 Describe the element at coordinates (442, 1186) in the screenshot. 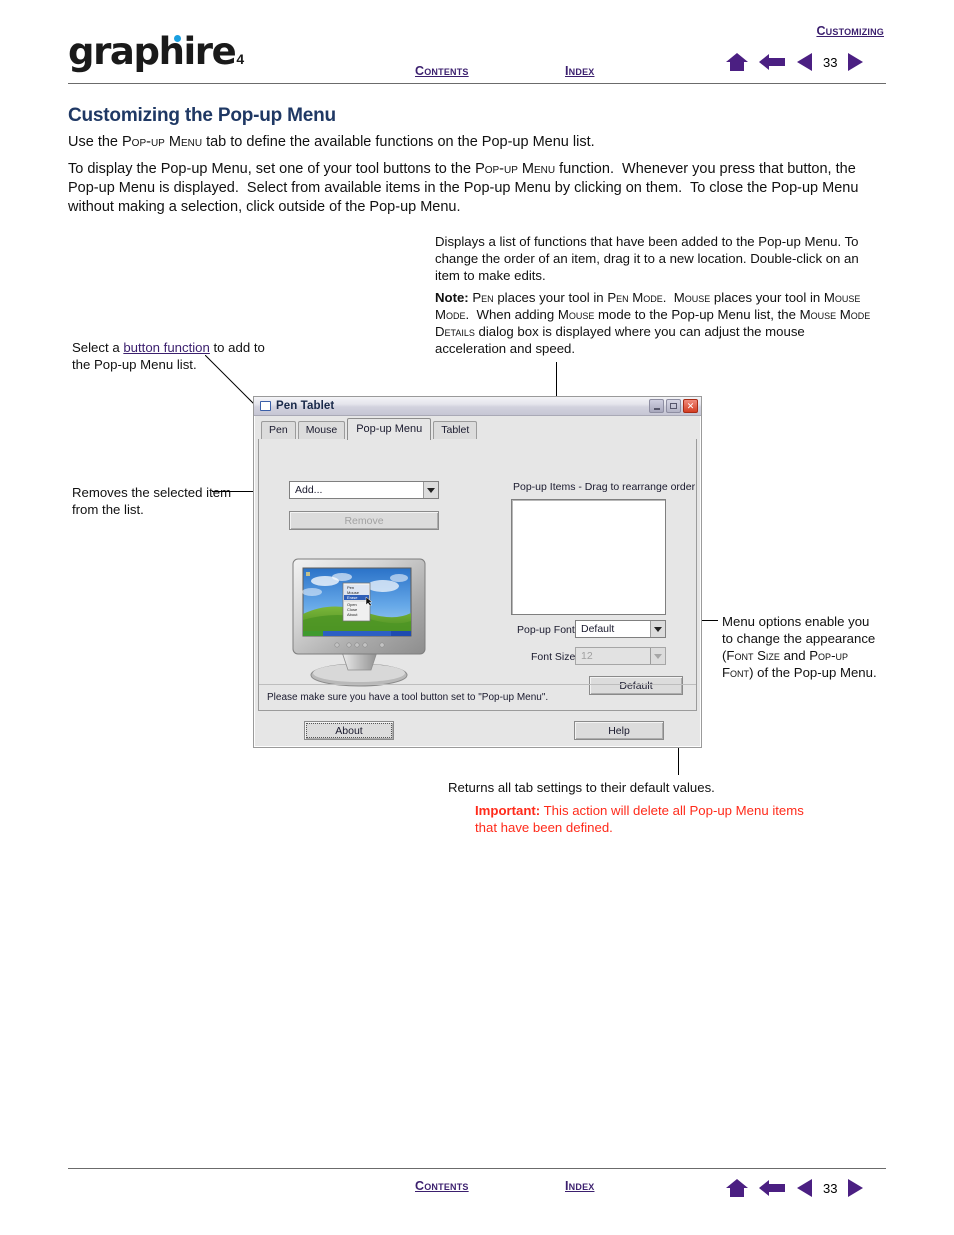

I see `footer-contents-link: Contents` at that location.